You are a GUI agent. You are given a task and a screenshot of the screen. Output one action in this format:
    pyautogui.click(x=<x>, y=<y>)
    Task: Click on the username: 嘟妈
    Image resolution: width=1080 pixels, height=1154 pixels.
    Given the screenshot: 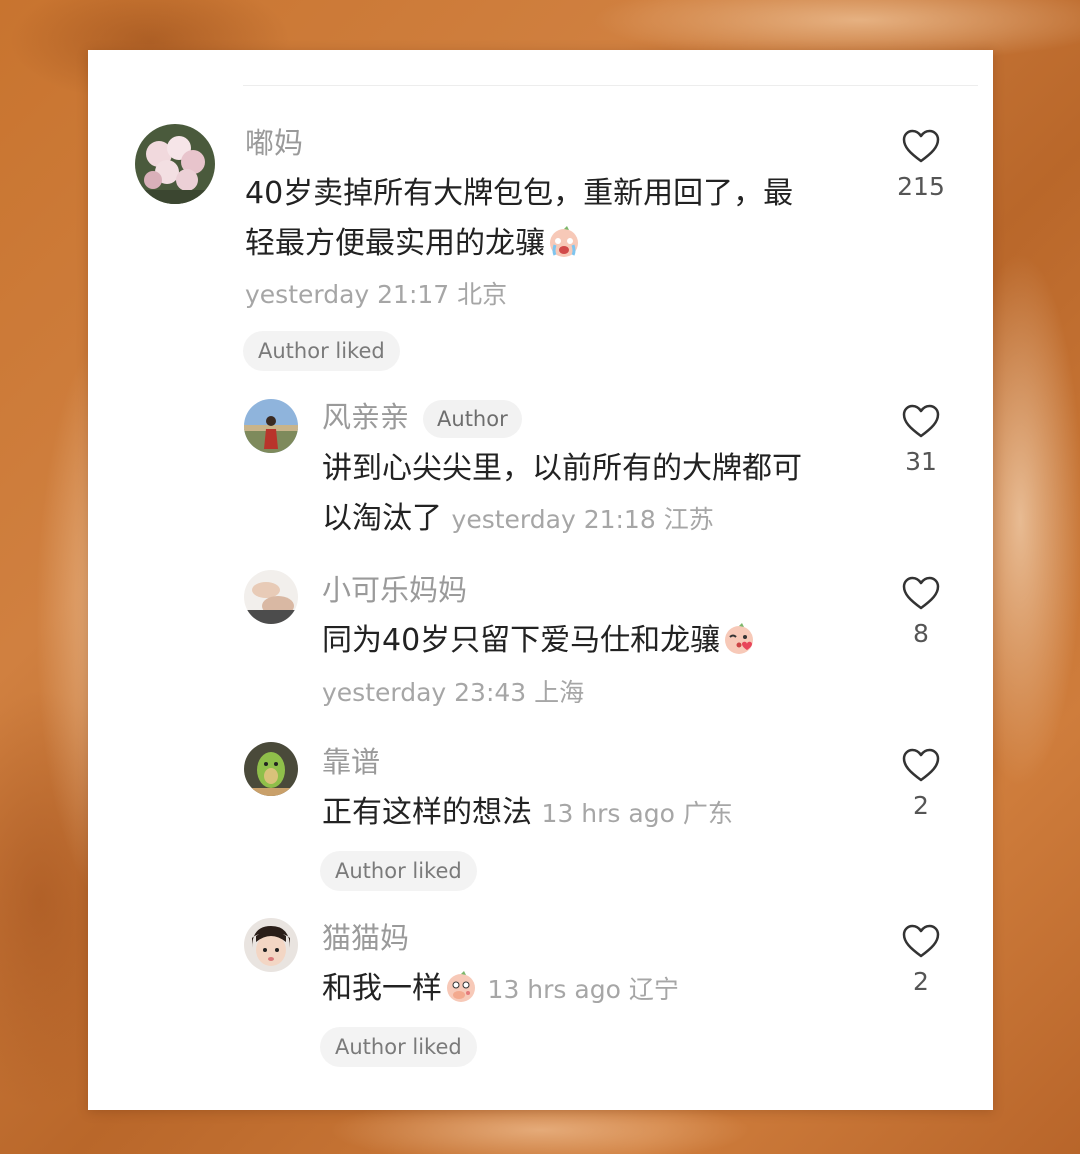 What is the action you would take?
    pyautogui.click(x=274, y=143)
    